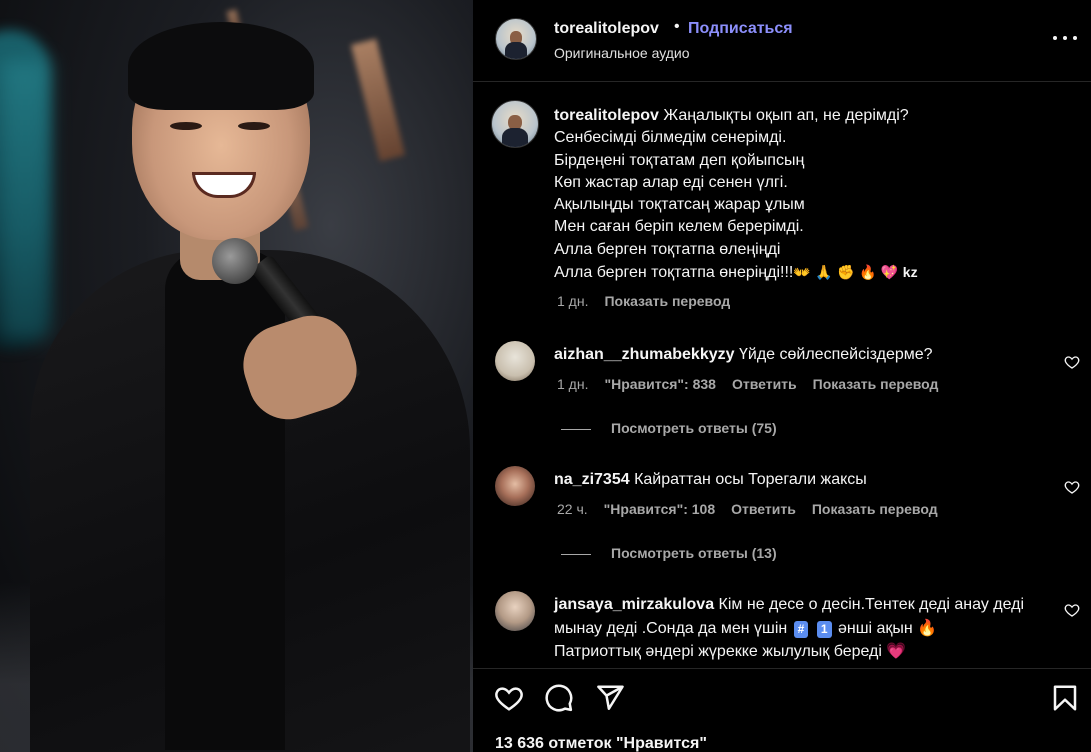  What do you see at coordinates (679, 227) in the screenshot?
I see `caption-line: Мен саған беріп келем берерімді.` at bounding box center [679, 227].